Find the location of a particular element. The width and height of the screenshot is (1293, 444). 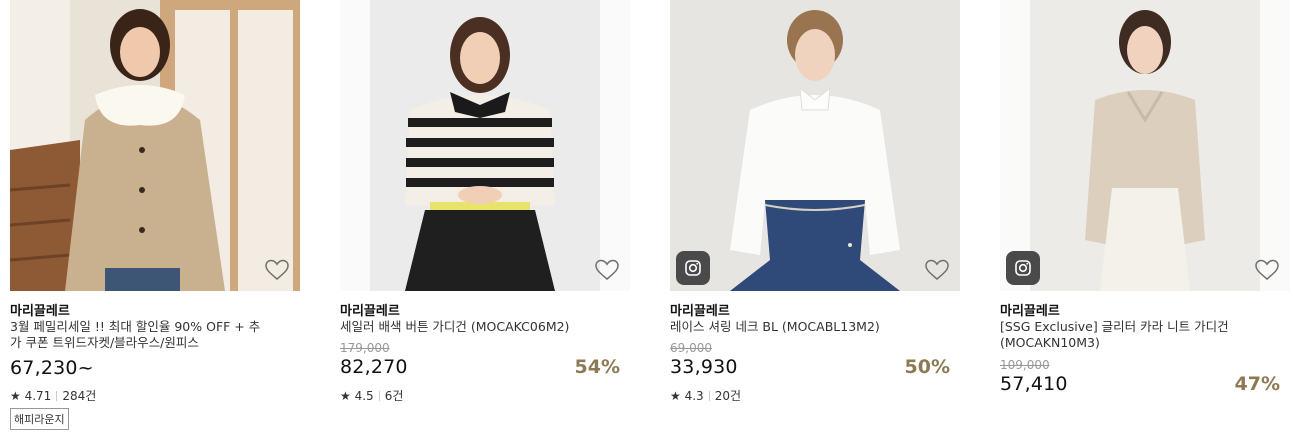

product-price: 67,230~ is located at coordinates (52, 368).